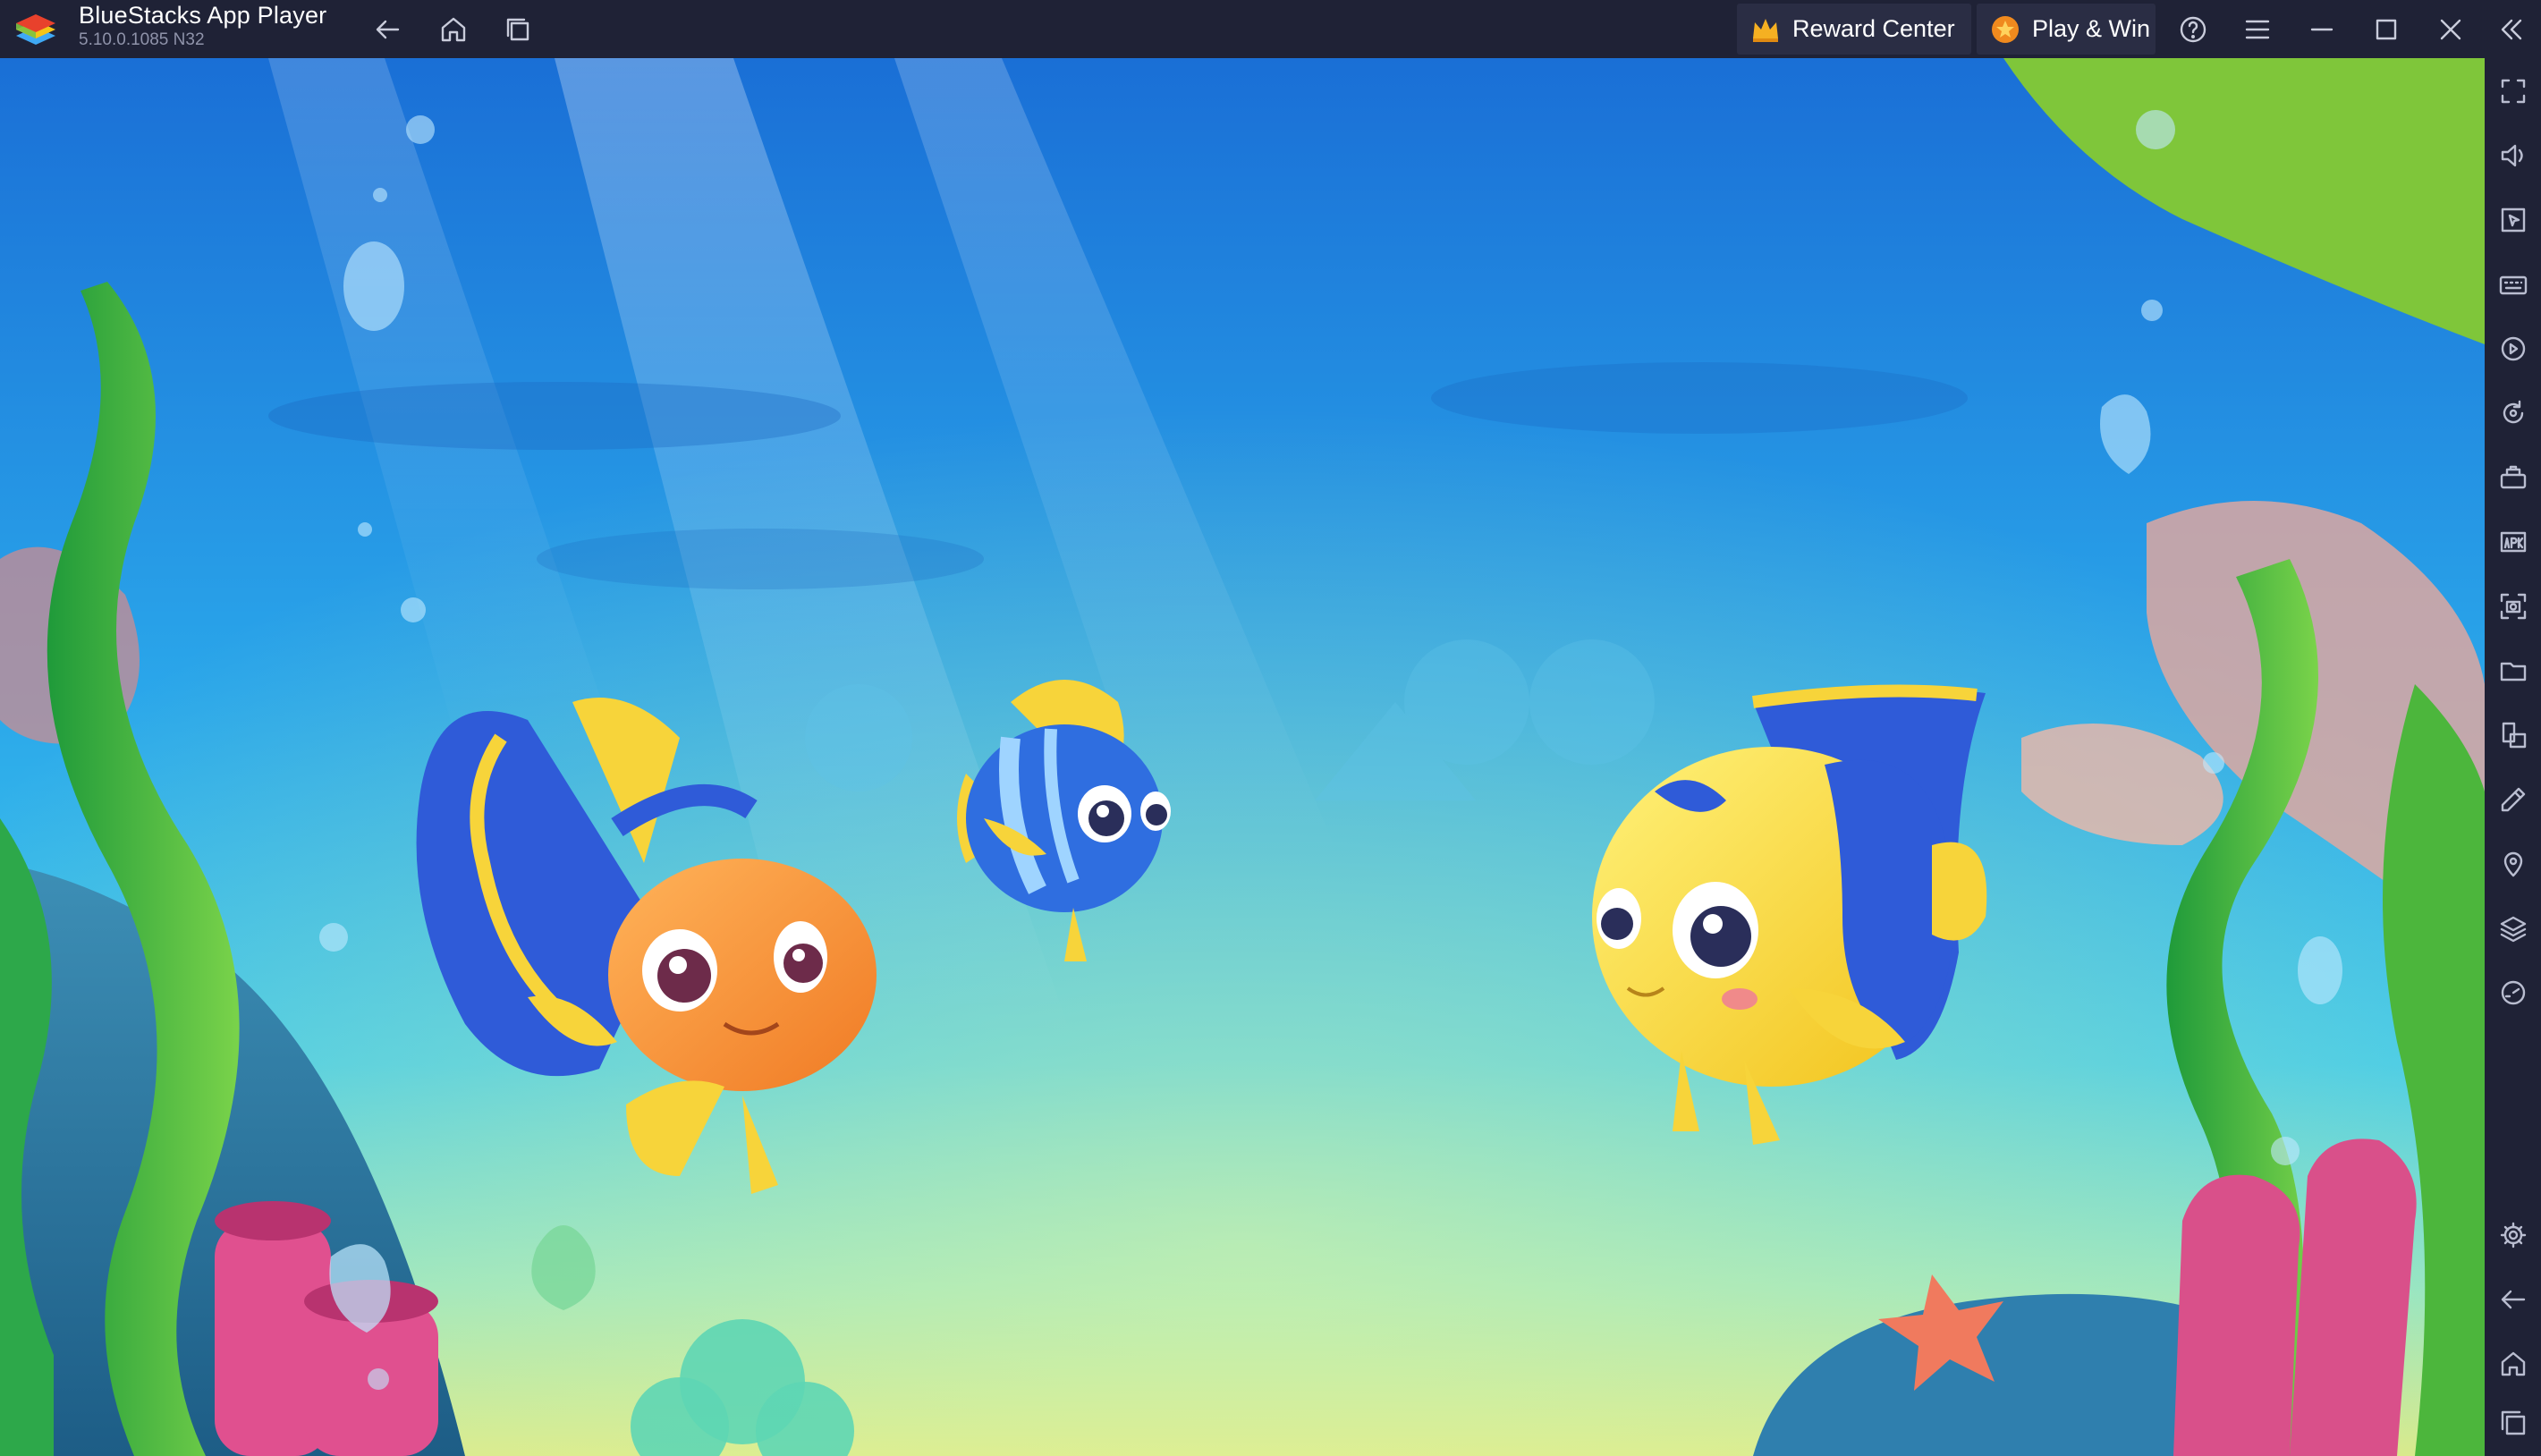  Describe the element at coordinates (2257, 29) in the screenshot. I see `menu-icon` at that location.